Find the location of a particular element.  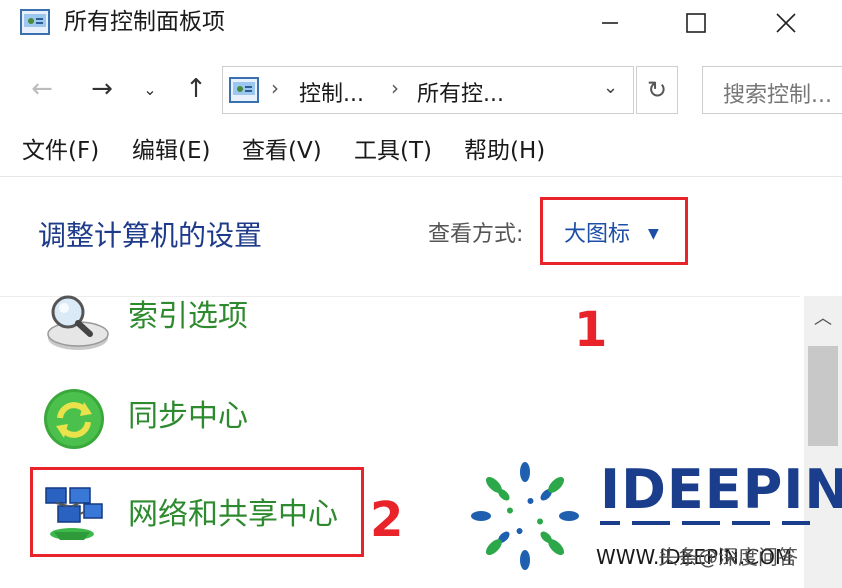

menu-file: 文件(F) is located at coordinates (60, 151).